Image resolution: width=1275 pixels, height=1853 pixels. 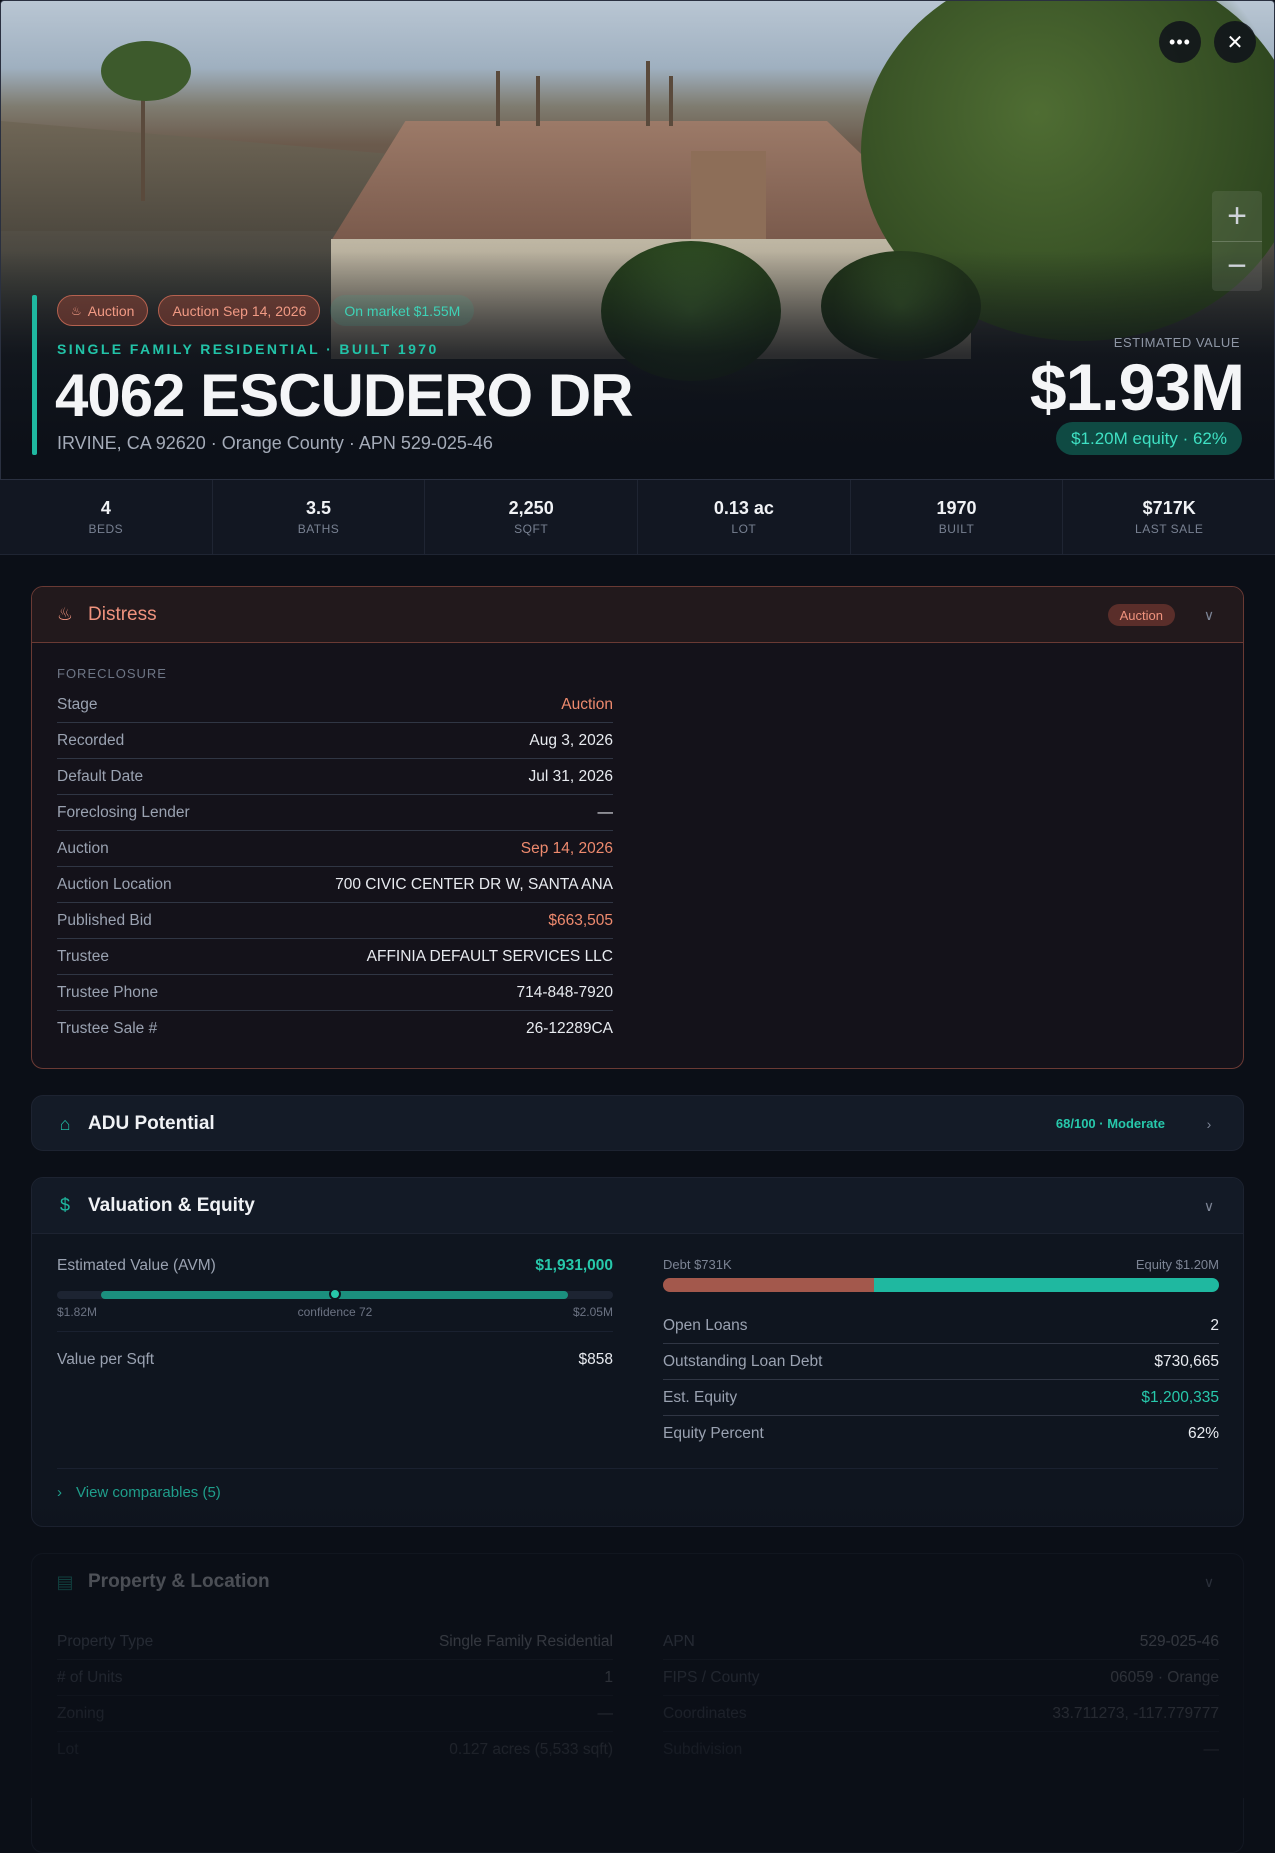 I want to click on avm-label: Estimated Value (AVM), so click(x=136, y=1265).